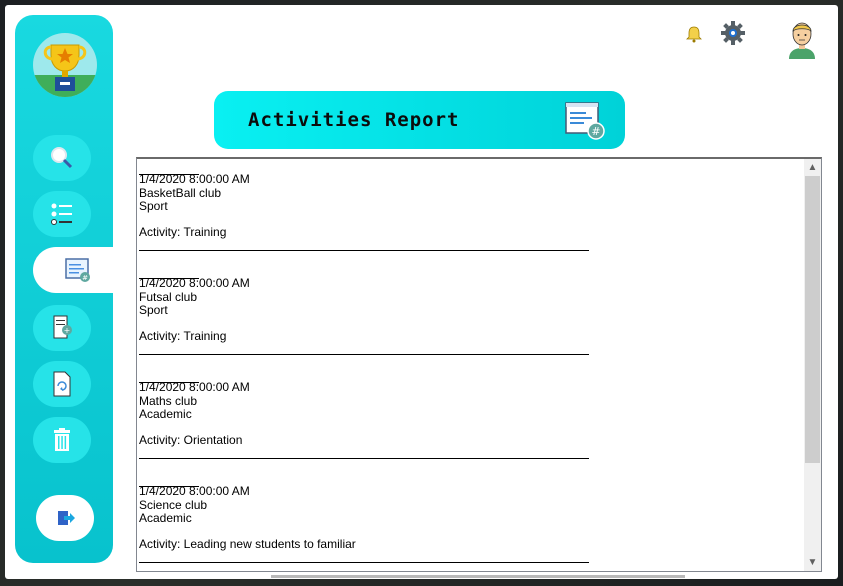 This screenshot has width=843, height=586. I want to click on magnifier-icon, so click(62, 158).